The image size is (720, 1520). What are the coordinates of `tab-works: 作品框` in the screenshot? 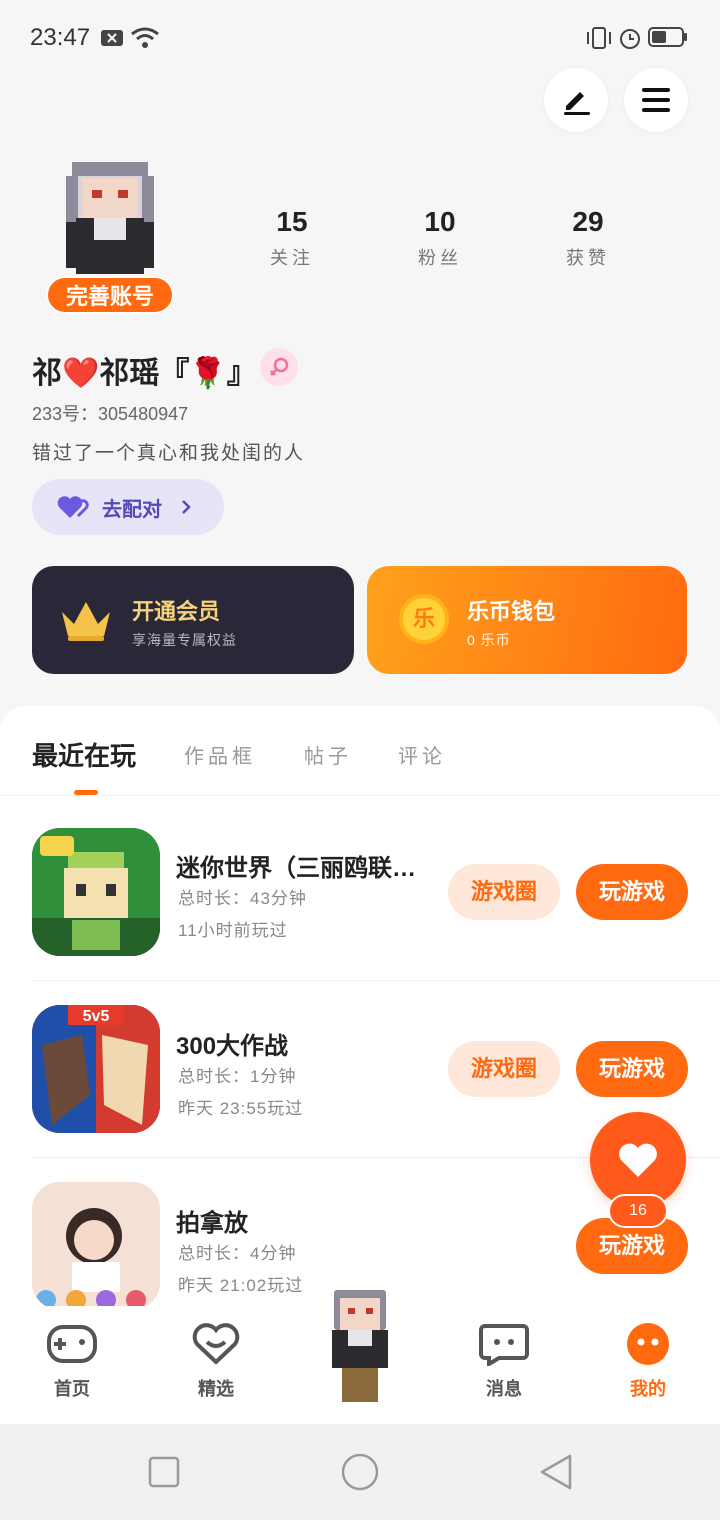 It's located at (220, 754).